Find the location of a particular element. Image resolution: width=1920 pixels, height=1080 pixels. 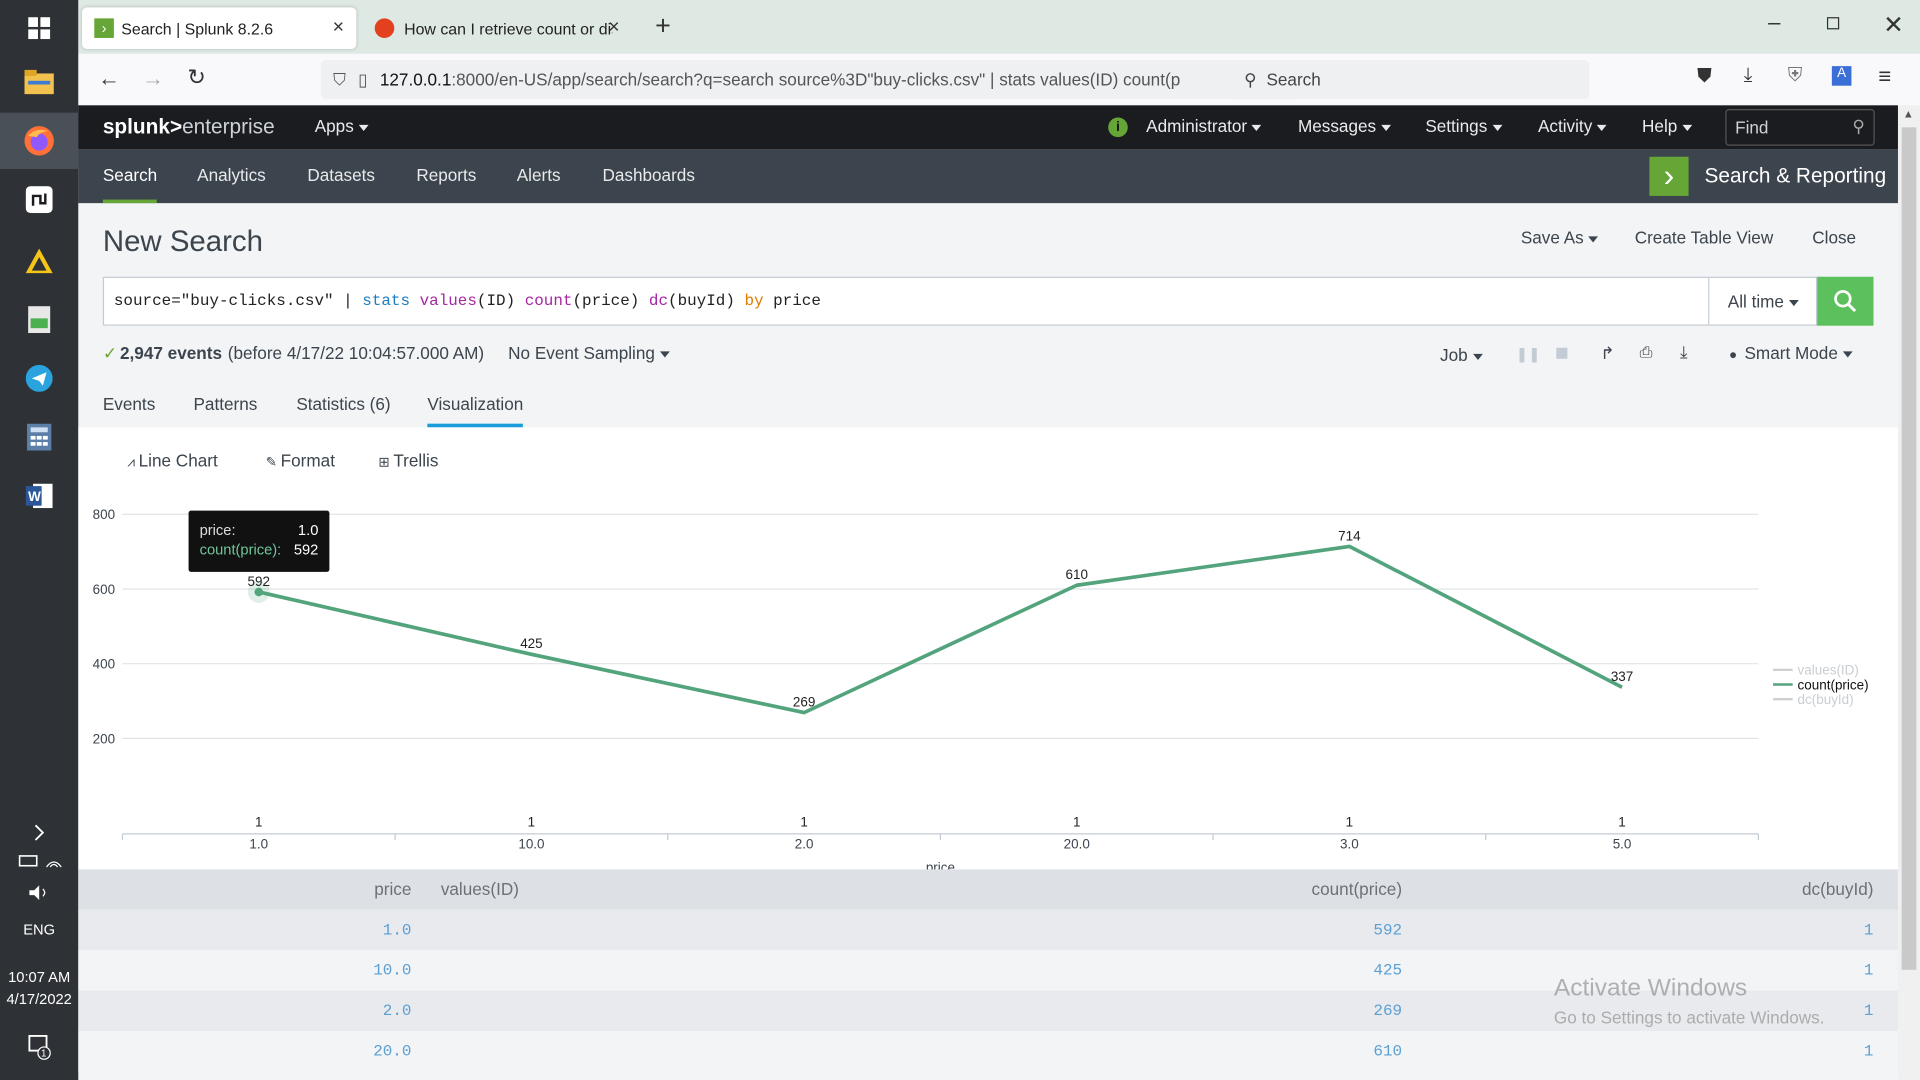

battery-wifi-icon is located at coordinates (39, 862).